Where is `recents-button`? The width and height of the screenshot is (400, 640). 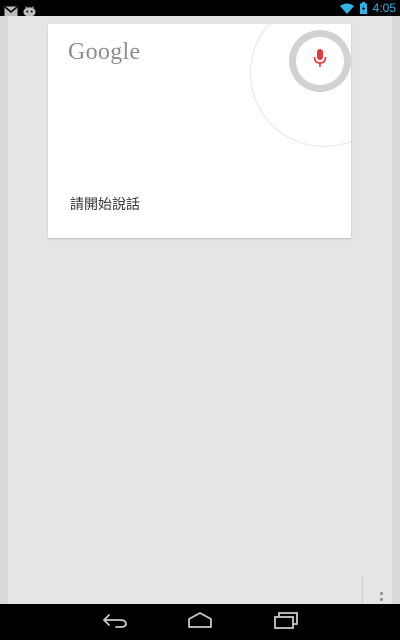 recents-button is located at coordinates (286, 622).